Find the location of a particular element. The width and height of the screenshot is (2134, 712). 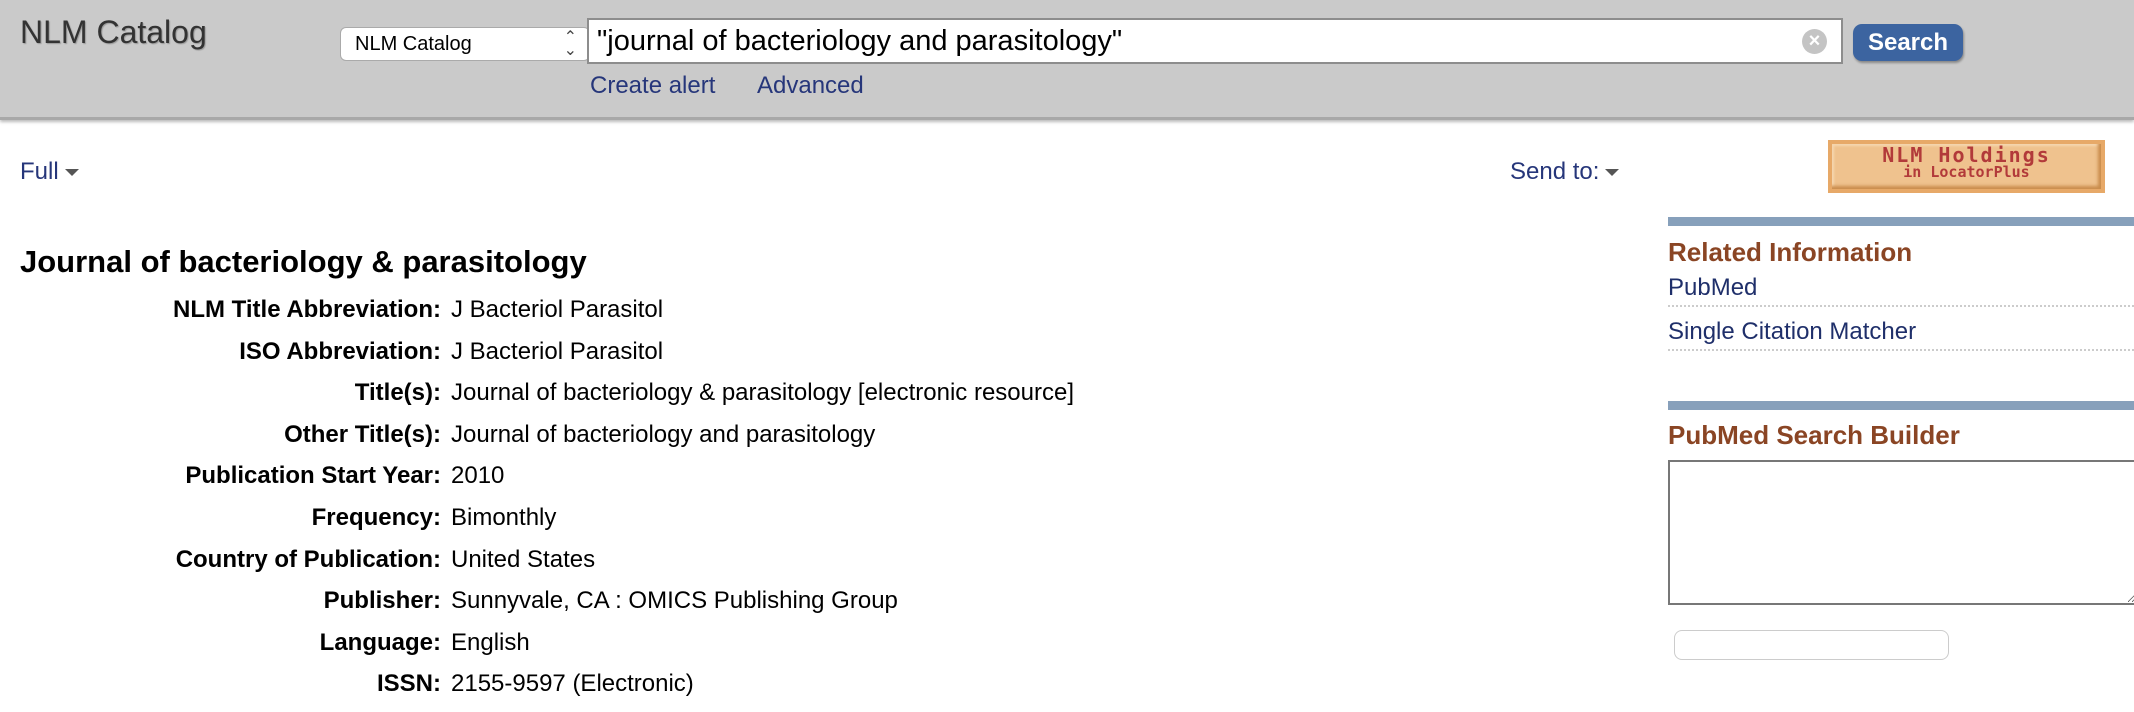

nlm-holdings-button: NLM Holdings in LocatorPlus is located at coordinates (1966, 166).